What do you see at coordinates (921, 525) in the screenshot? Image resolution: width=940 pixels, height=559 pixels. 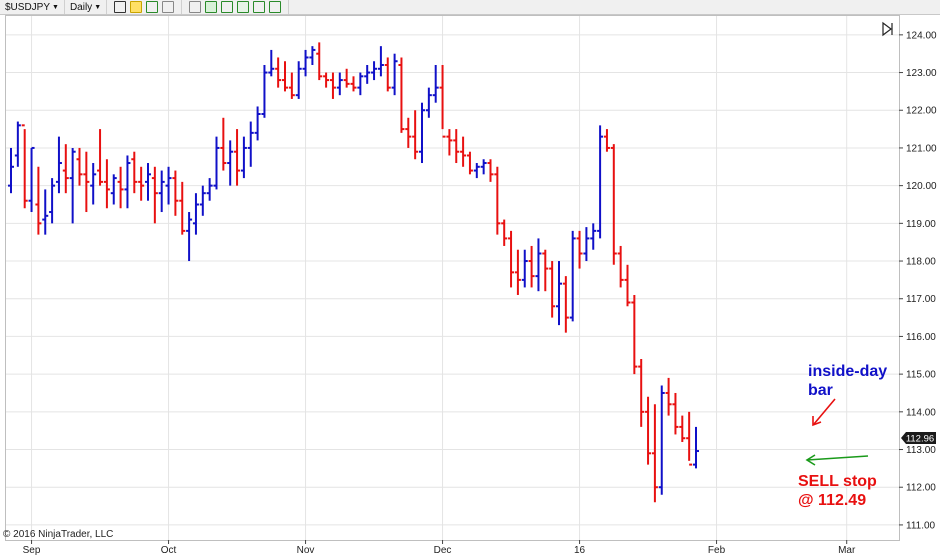 I see `y-tick-label: 111.00` at bounding box center [921, 525].